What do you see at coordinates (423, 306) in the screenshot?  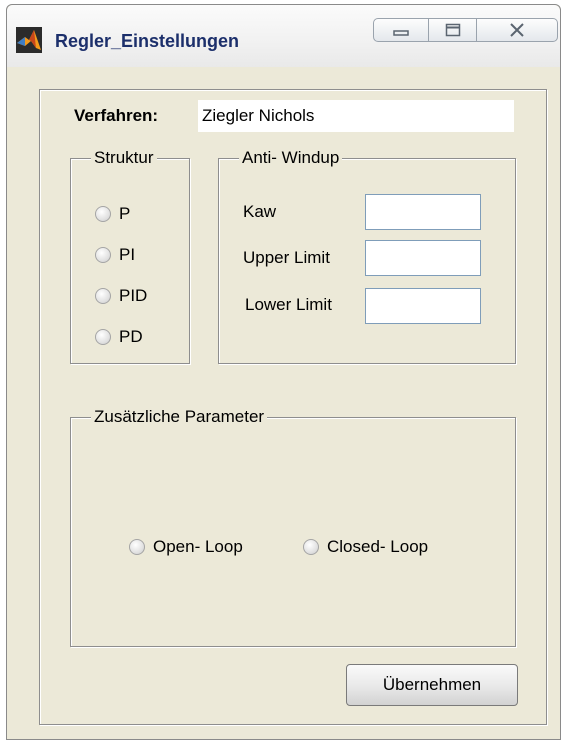 I see `lower-limit-input` at bounding box center [423, 306].